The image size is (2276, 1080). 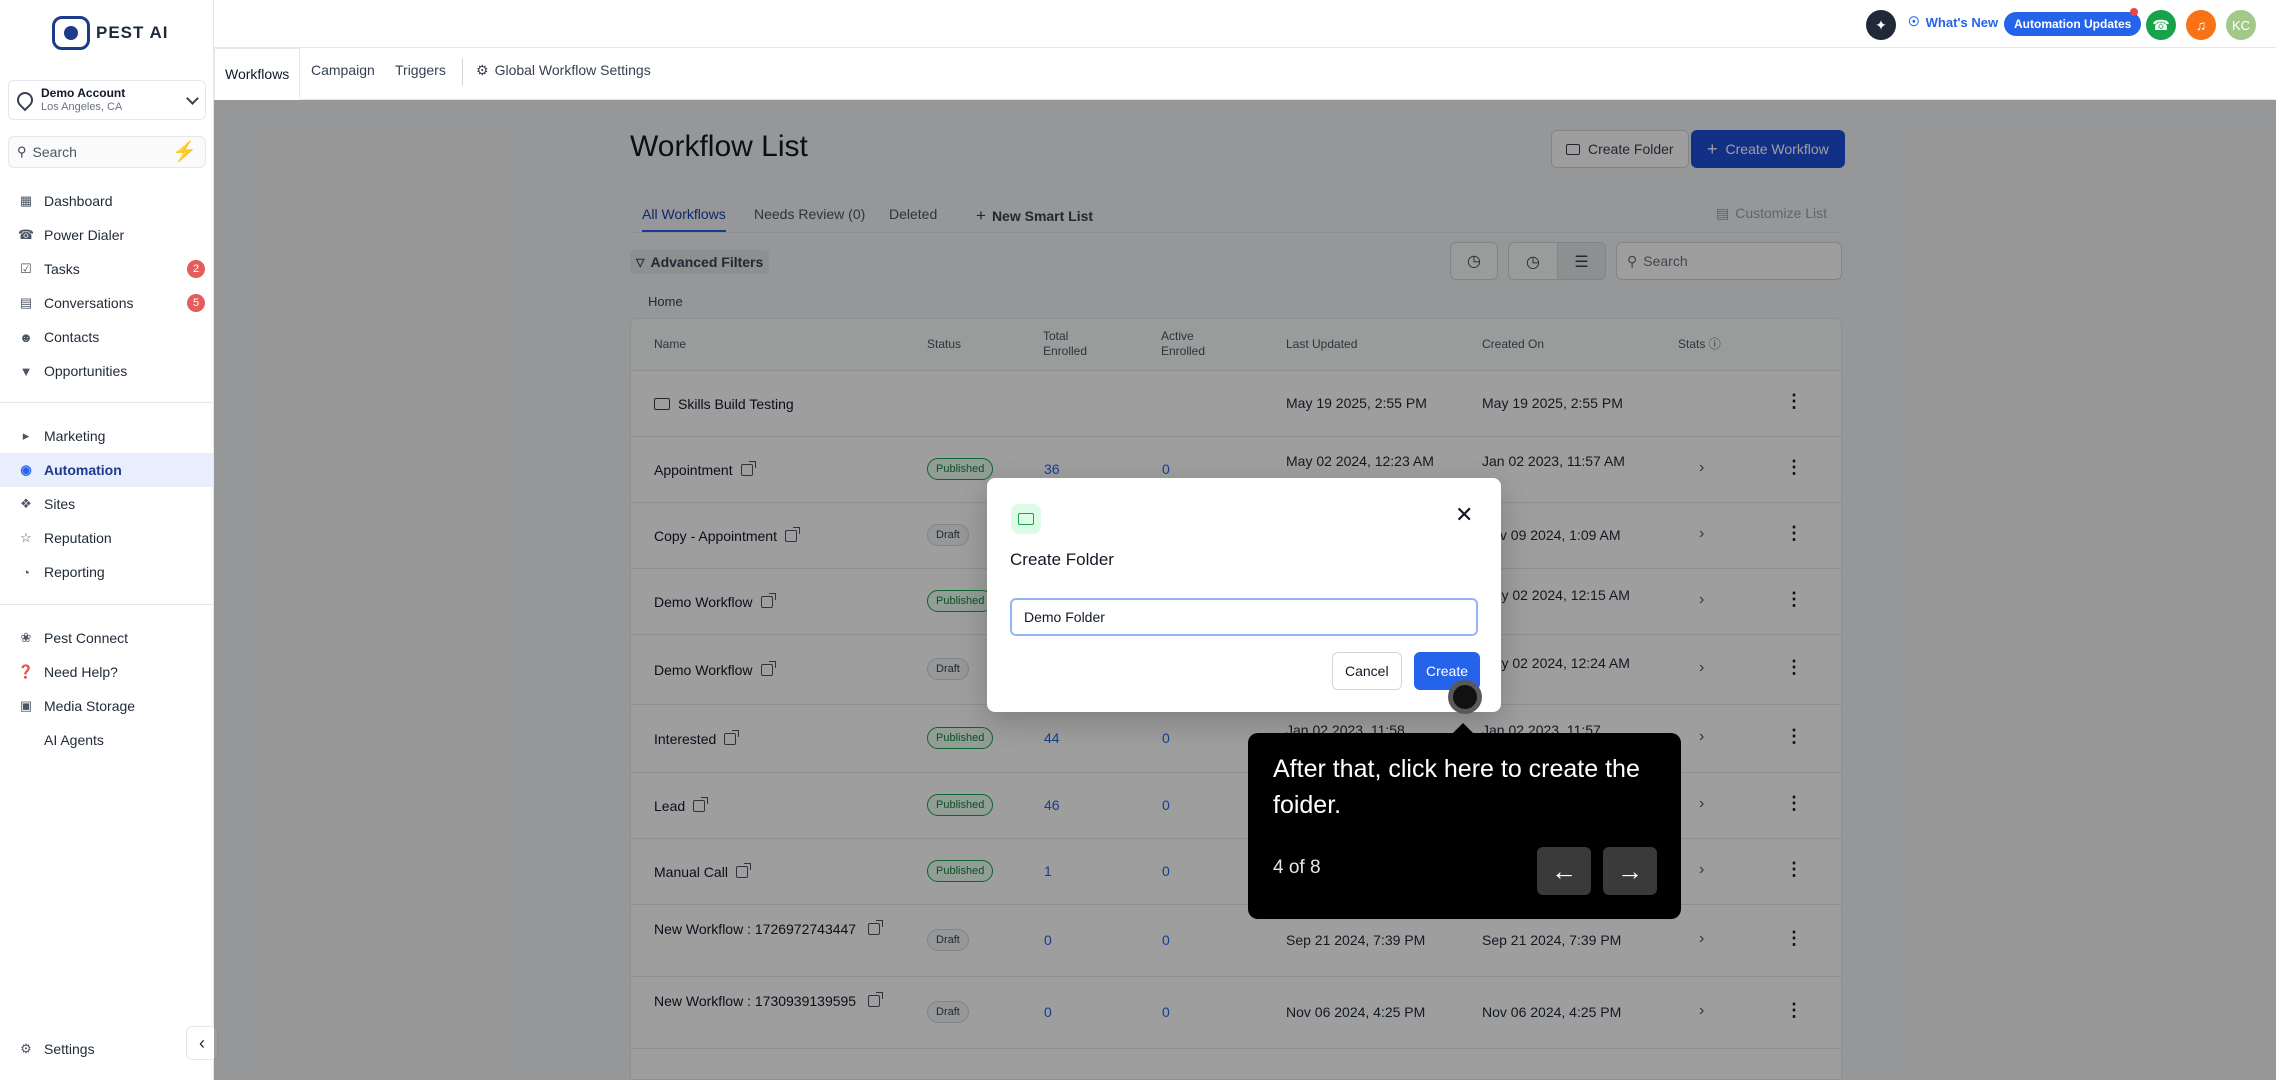 I want to click on account-location: Los Angeles, CA, so click(x=82, y=107).